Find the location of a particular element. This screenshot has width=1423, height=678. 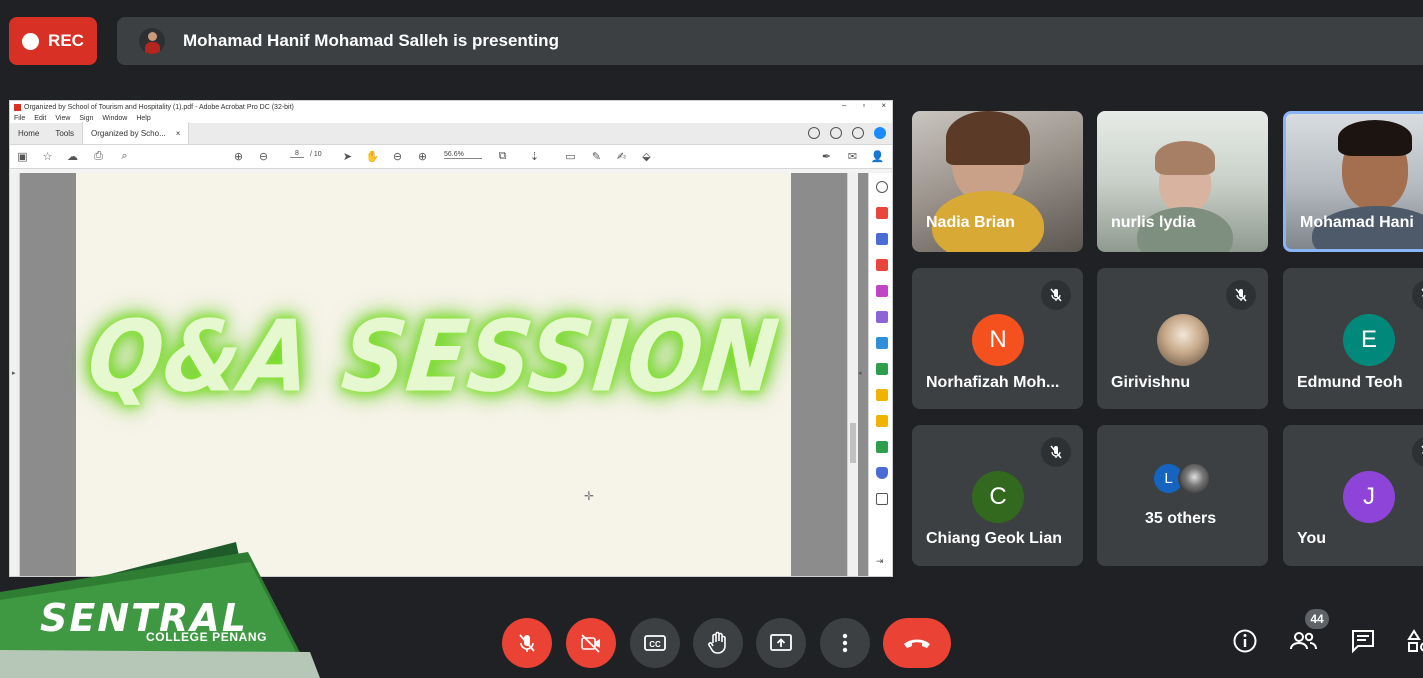

page-up-icon: ⊕ is located at coordinates (238, 156).